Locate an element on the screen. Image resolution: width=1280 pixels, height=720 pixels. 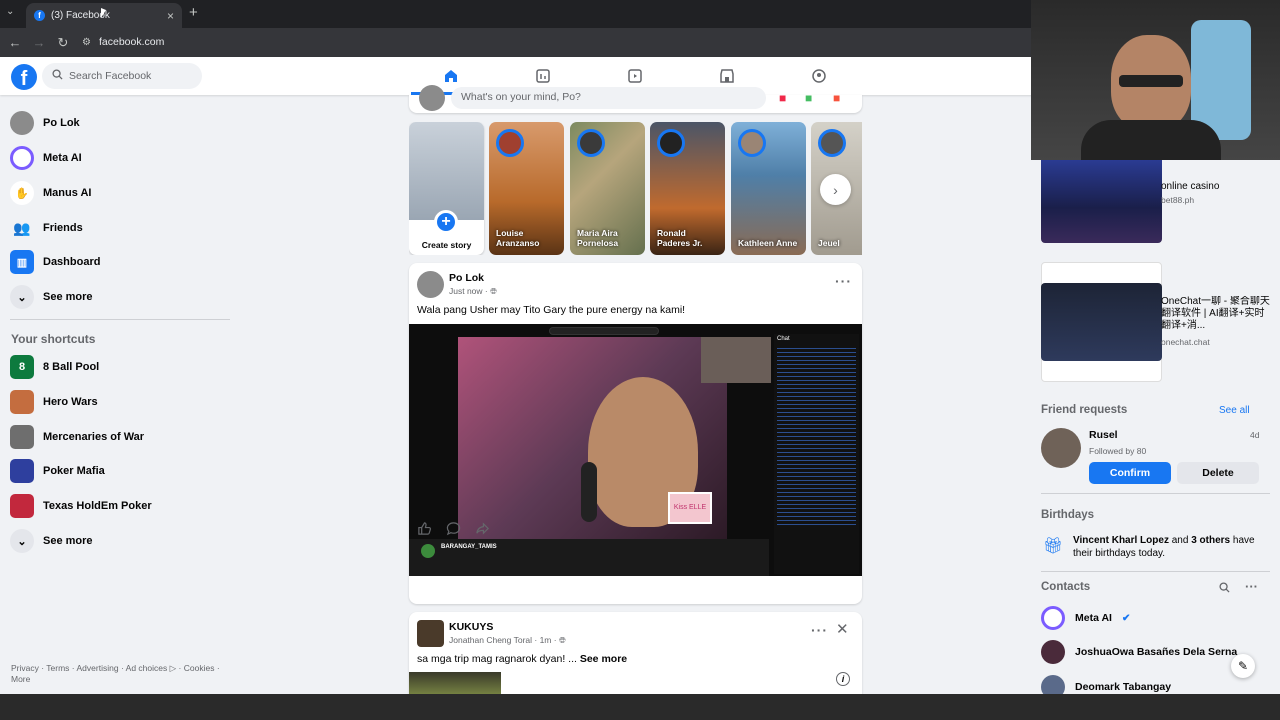
shortcut-mercenaries-of-war: Mercenaries of War is located at coordinates (77, 437).